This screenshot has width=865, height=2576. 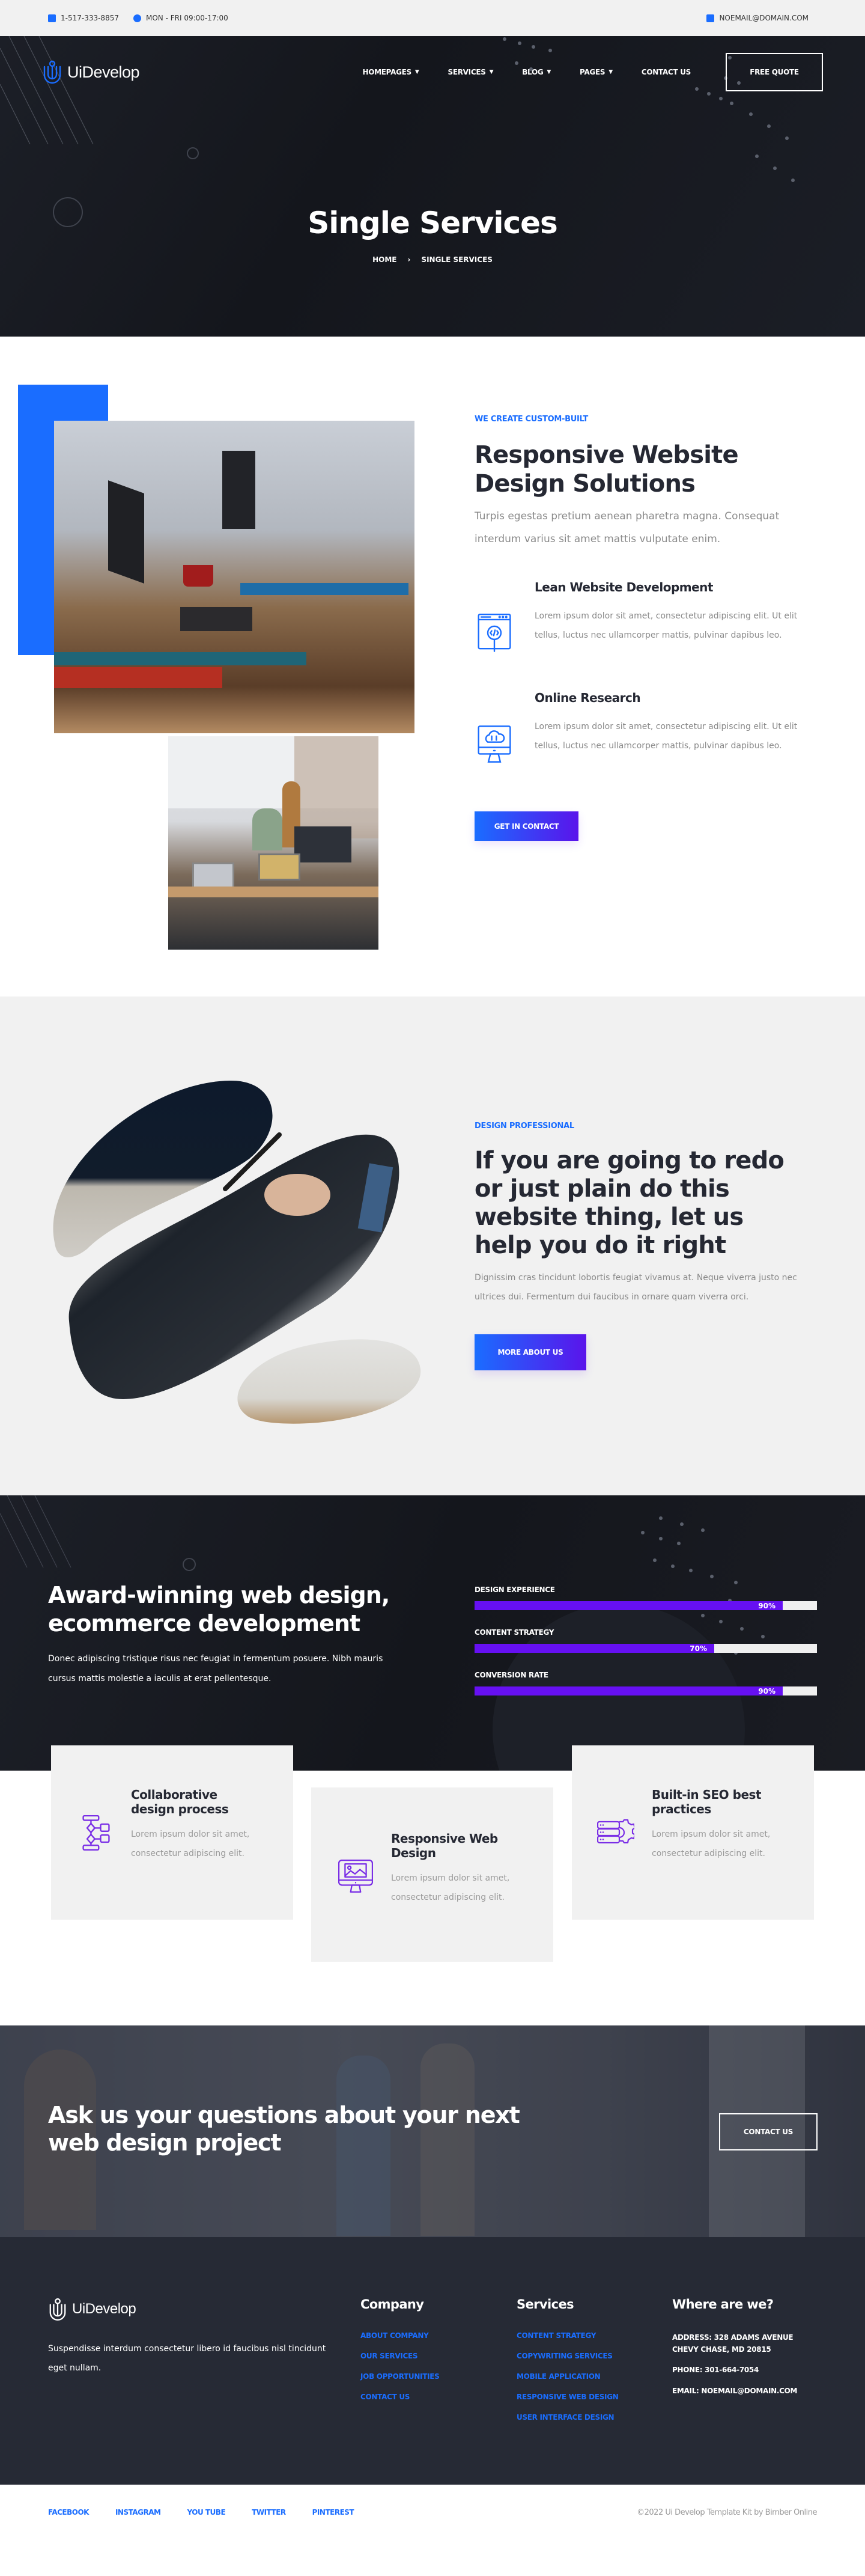 What do you see at coordinates (524, 1126) in the screenshot?
I see `section-eyebrow: DESIGN PROFESSIONAL` at bounding box center [524, 1126].